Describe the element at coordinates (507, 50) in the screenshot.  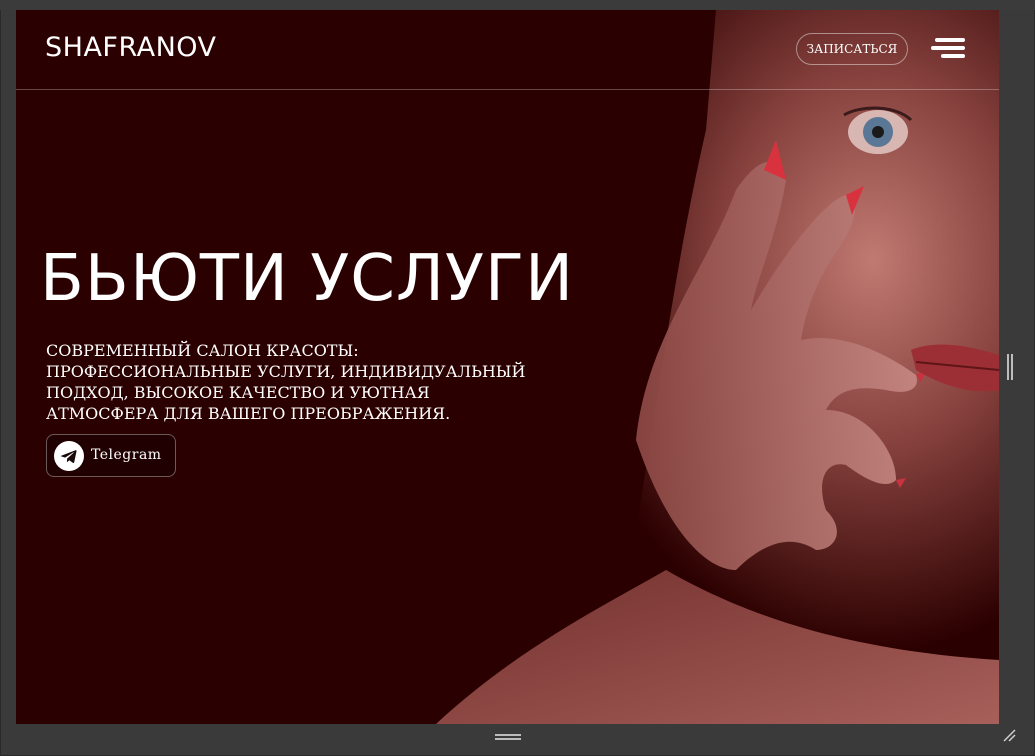
I see `site-header: SHAFRANOV ЗАПИСАТЬСЯ` at that location.